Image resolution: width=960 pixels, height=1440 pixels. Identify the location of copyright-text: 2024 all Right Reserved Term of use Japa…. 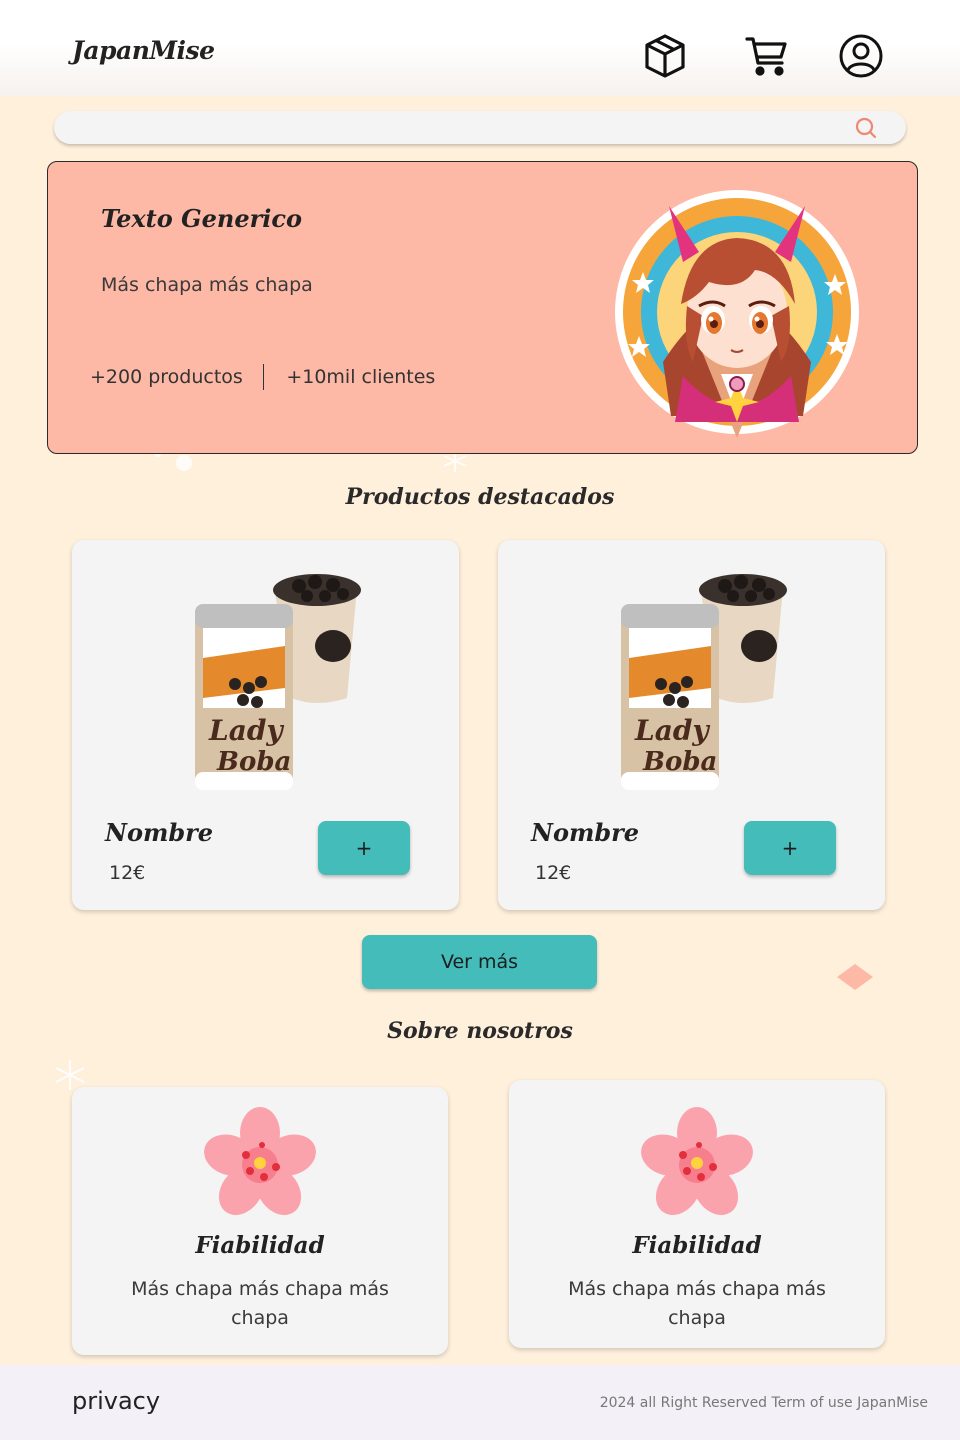
(763, 1403).